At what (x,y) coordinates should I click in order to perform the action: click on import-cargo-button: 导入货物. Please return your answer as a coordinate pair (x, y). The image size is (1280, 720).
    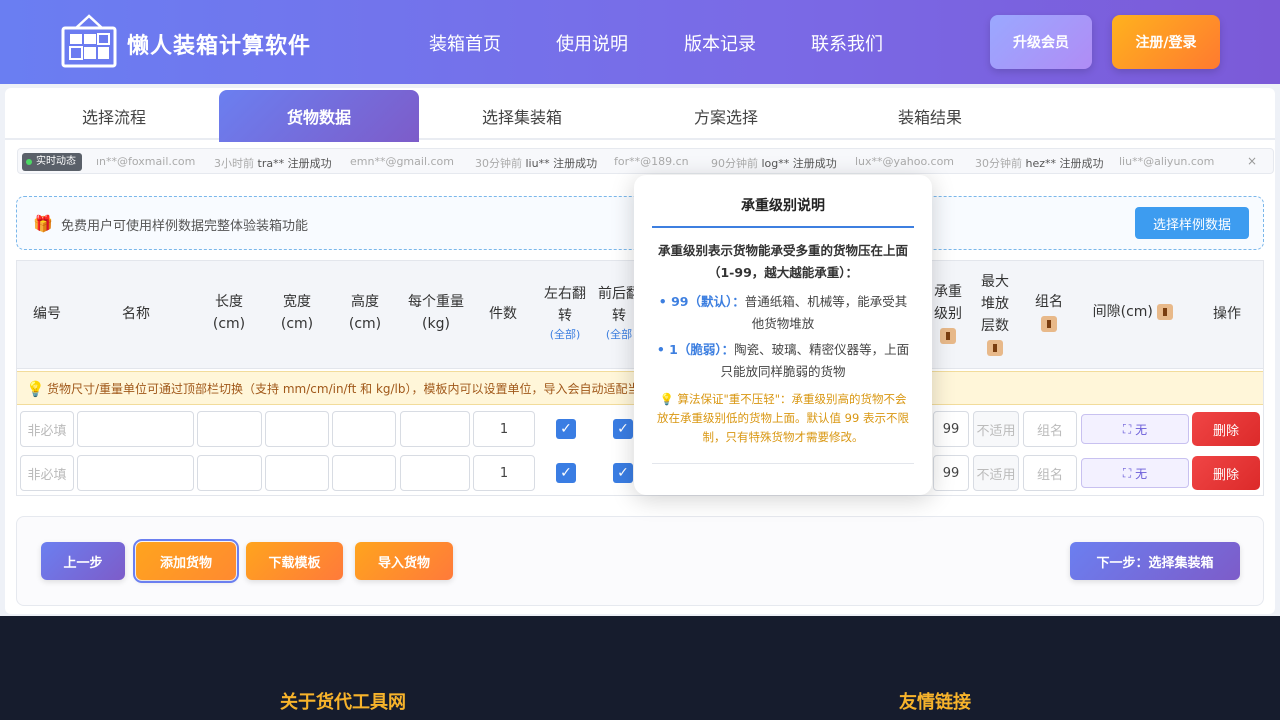
    Looking at the image, I should click on (404, 561).